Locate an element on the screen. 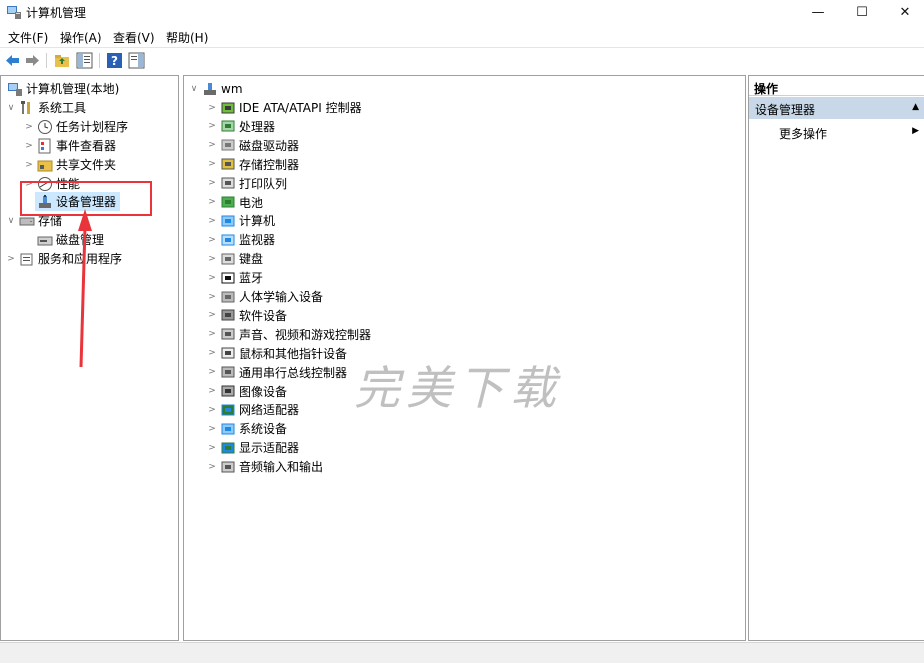 The height and width of the screenshot is (663, 924). device-category-label: 图像设备 is located at coordinates (263, 391).